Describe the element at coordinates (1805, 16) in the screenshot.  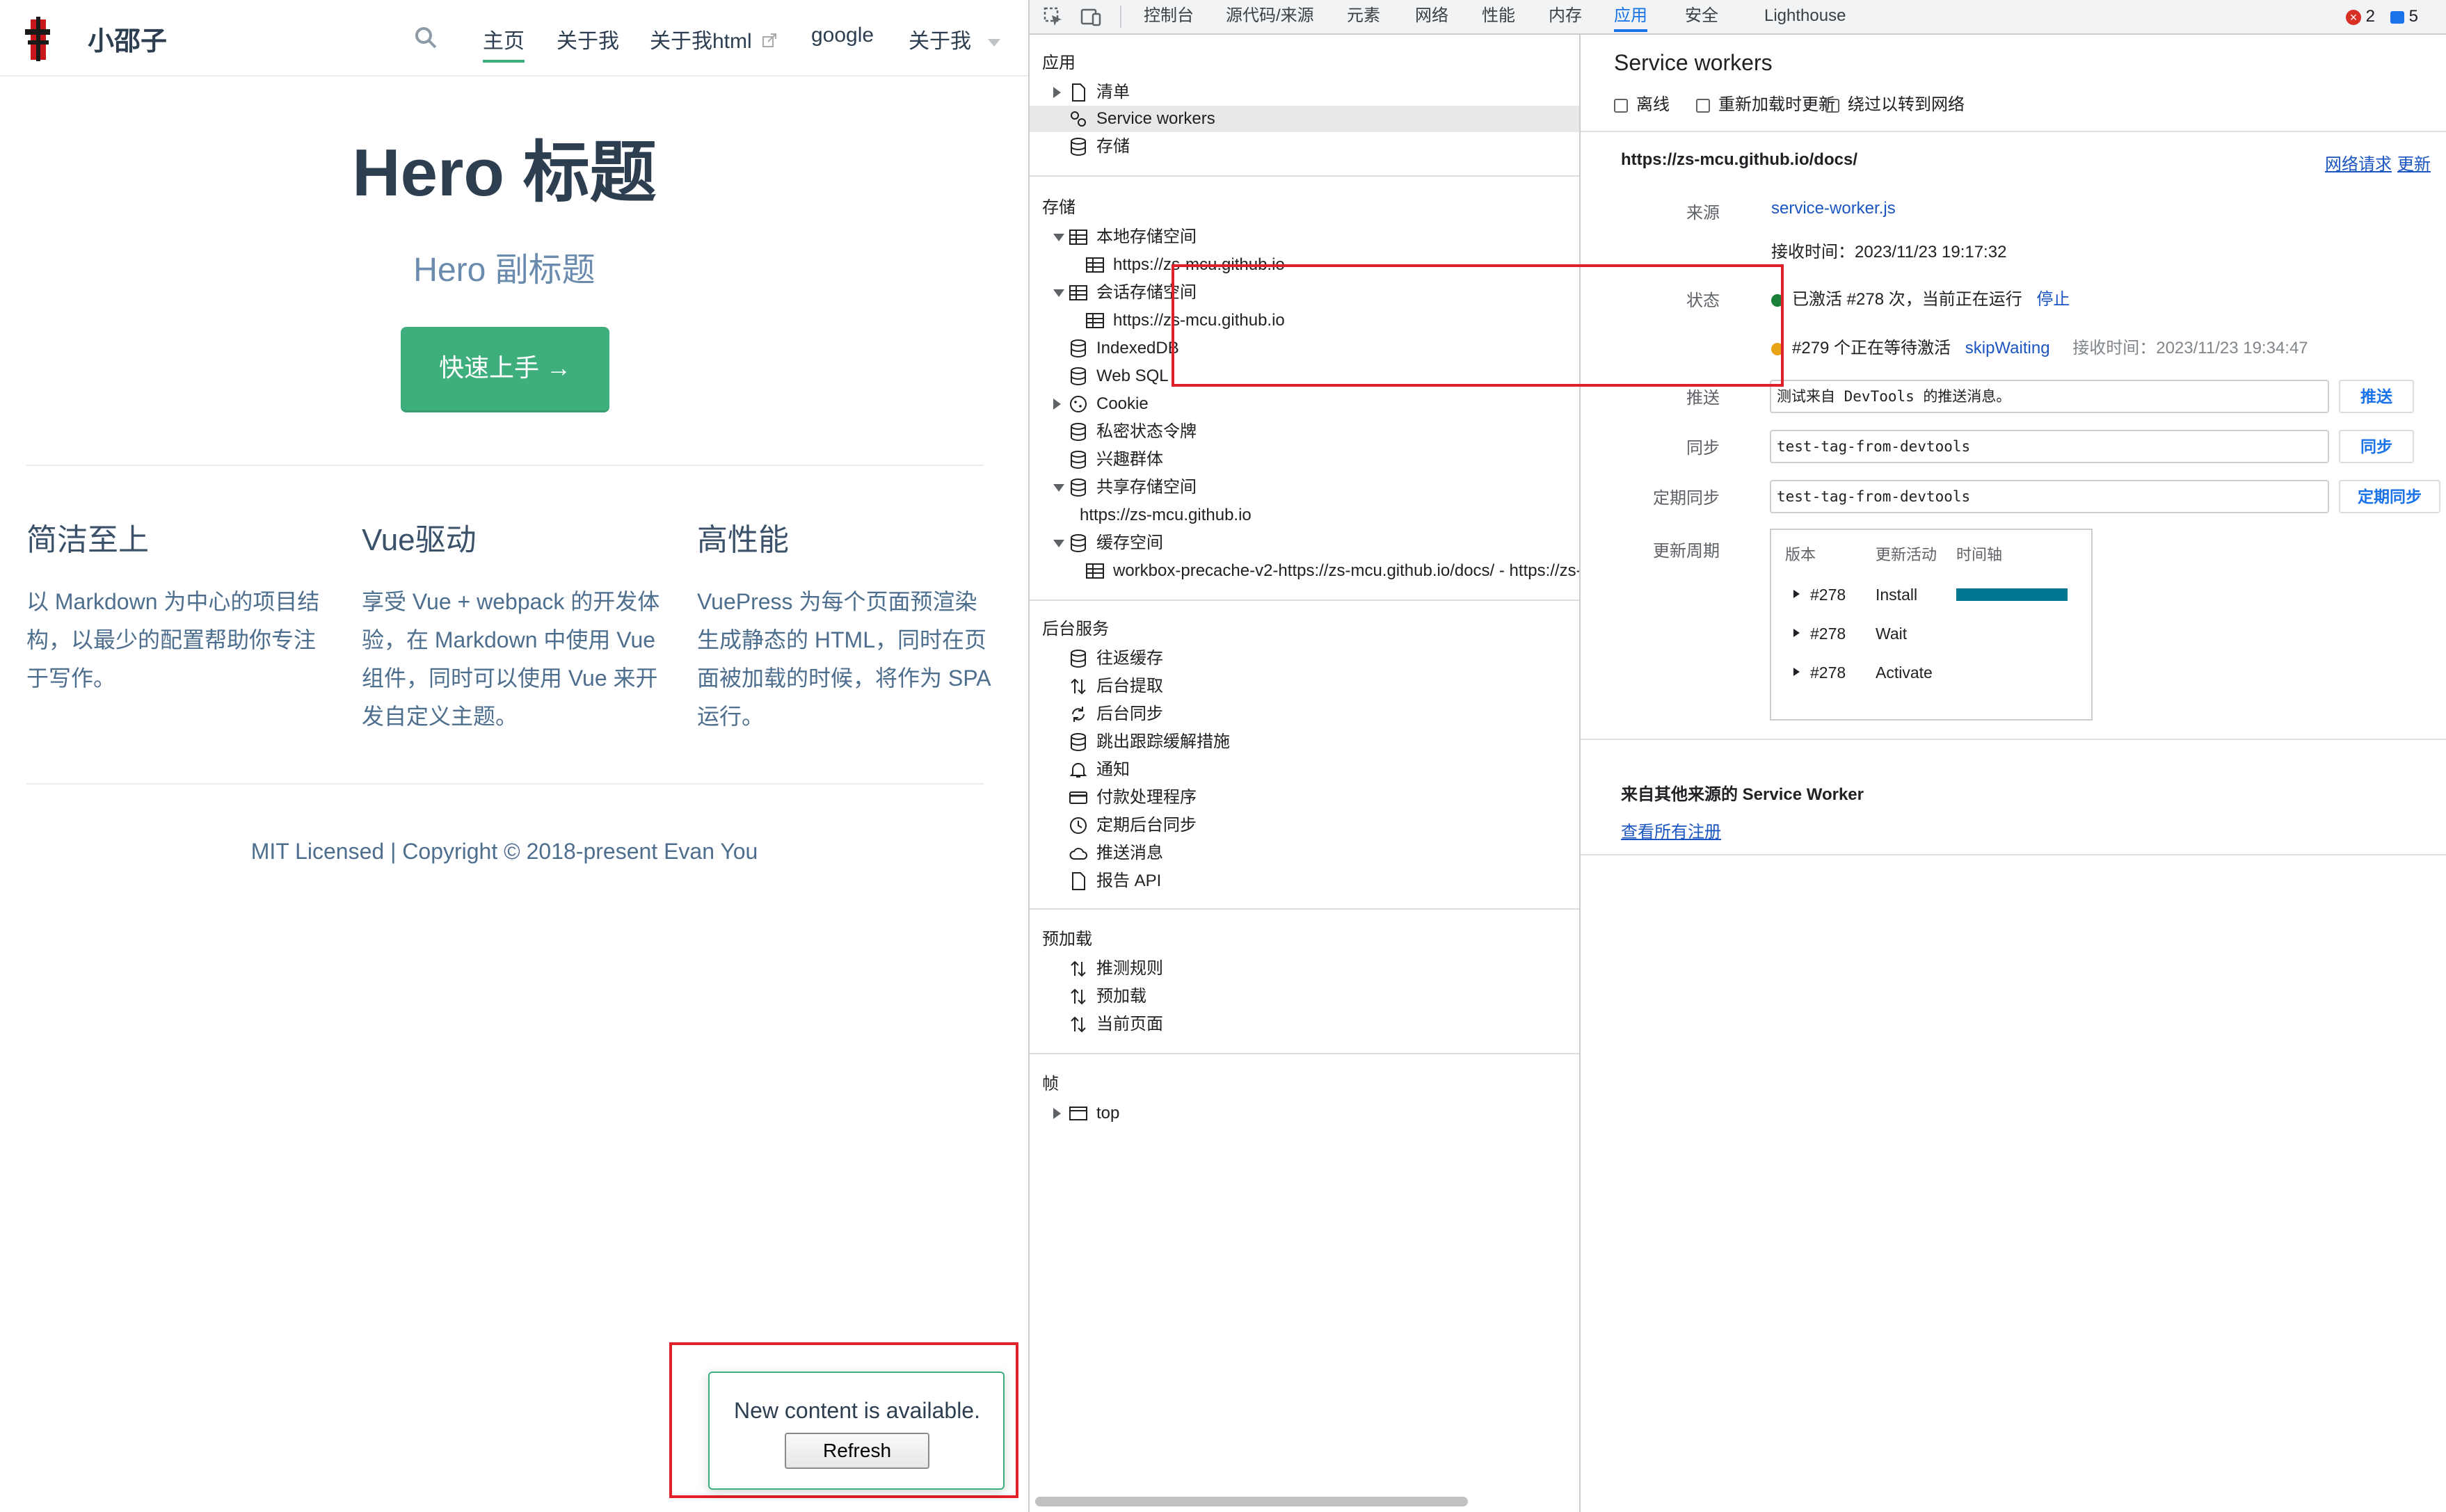
I see `tab-lighthouse: Lighthouse` at that location.